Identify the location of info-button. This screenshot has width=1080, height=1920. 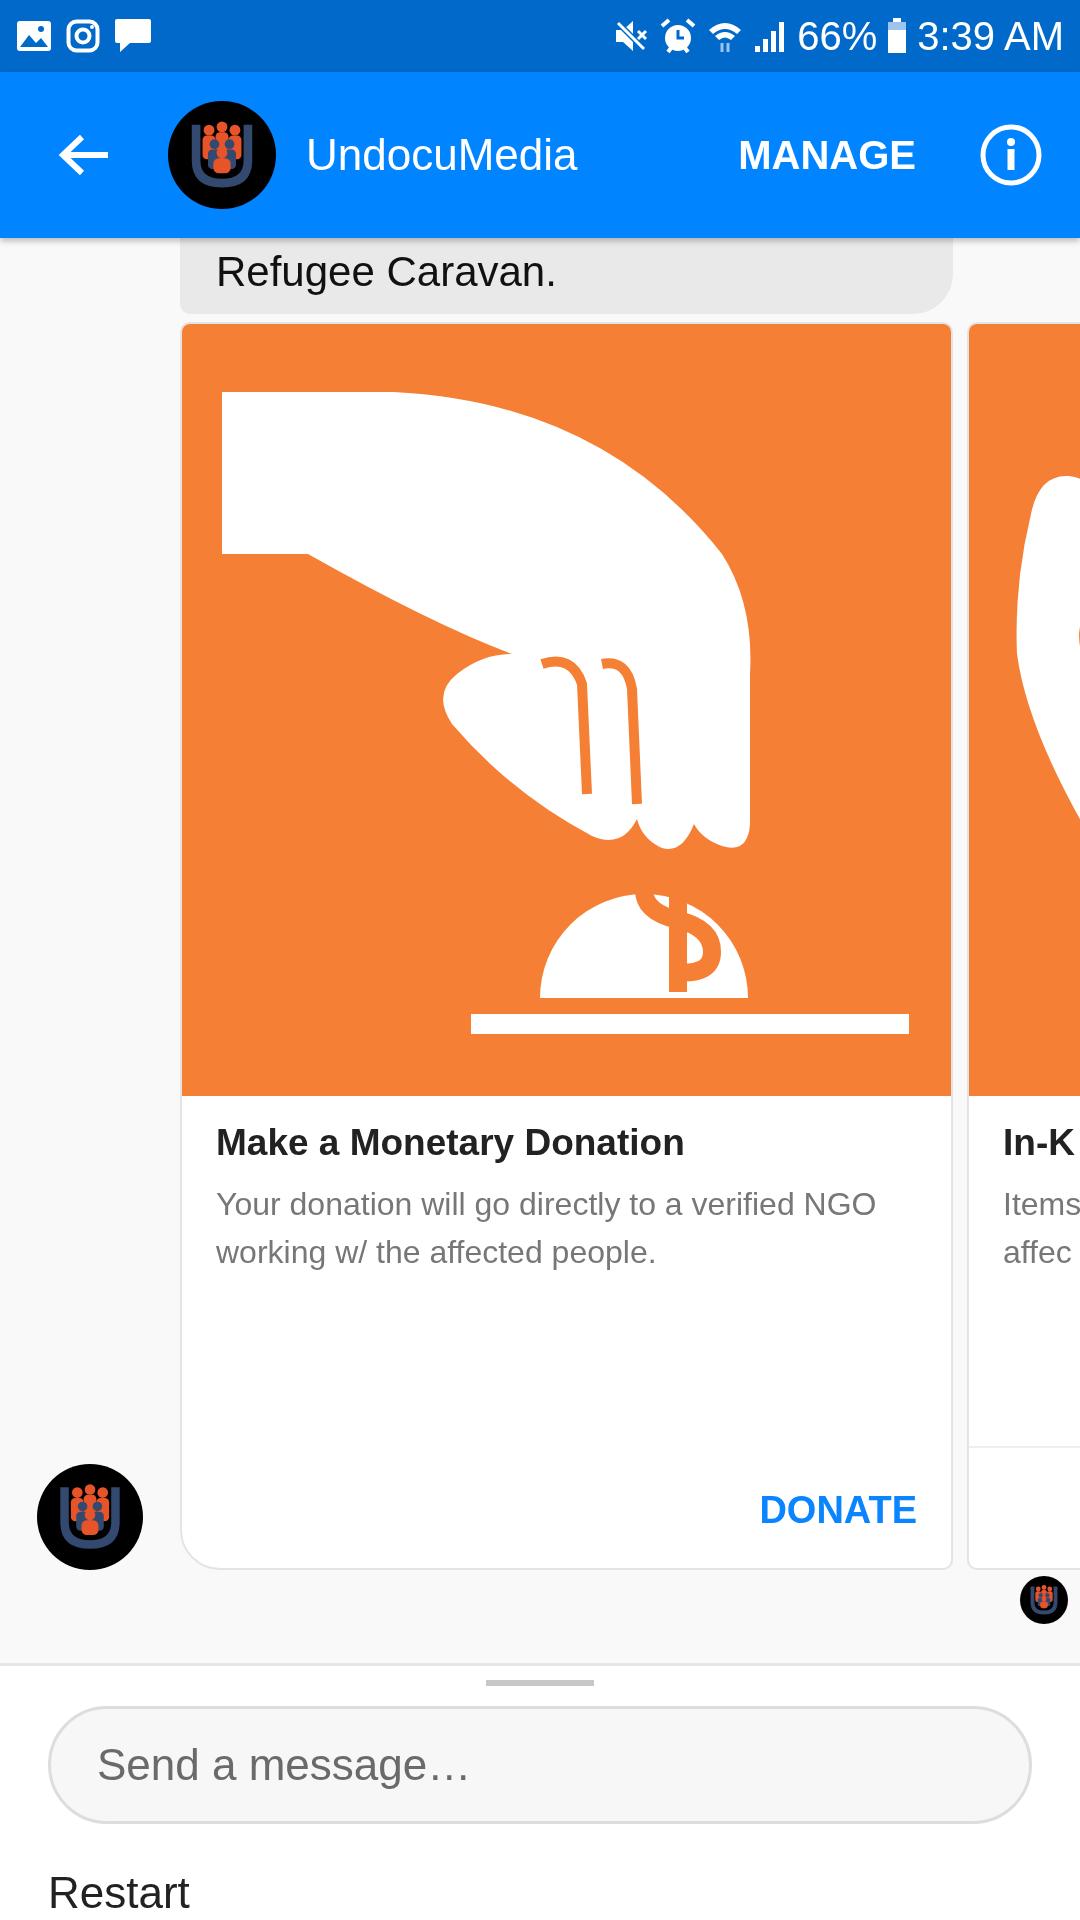
(1011, 155).